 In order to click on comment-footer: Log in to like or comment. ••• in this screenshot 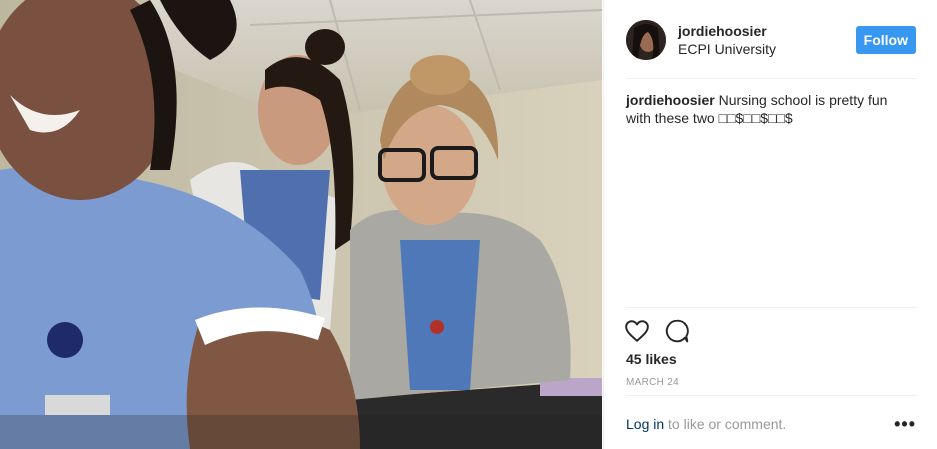, I will do `click(771, 424)`.